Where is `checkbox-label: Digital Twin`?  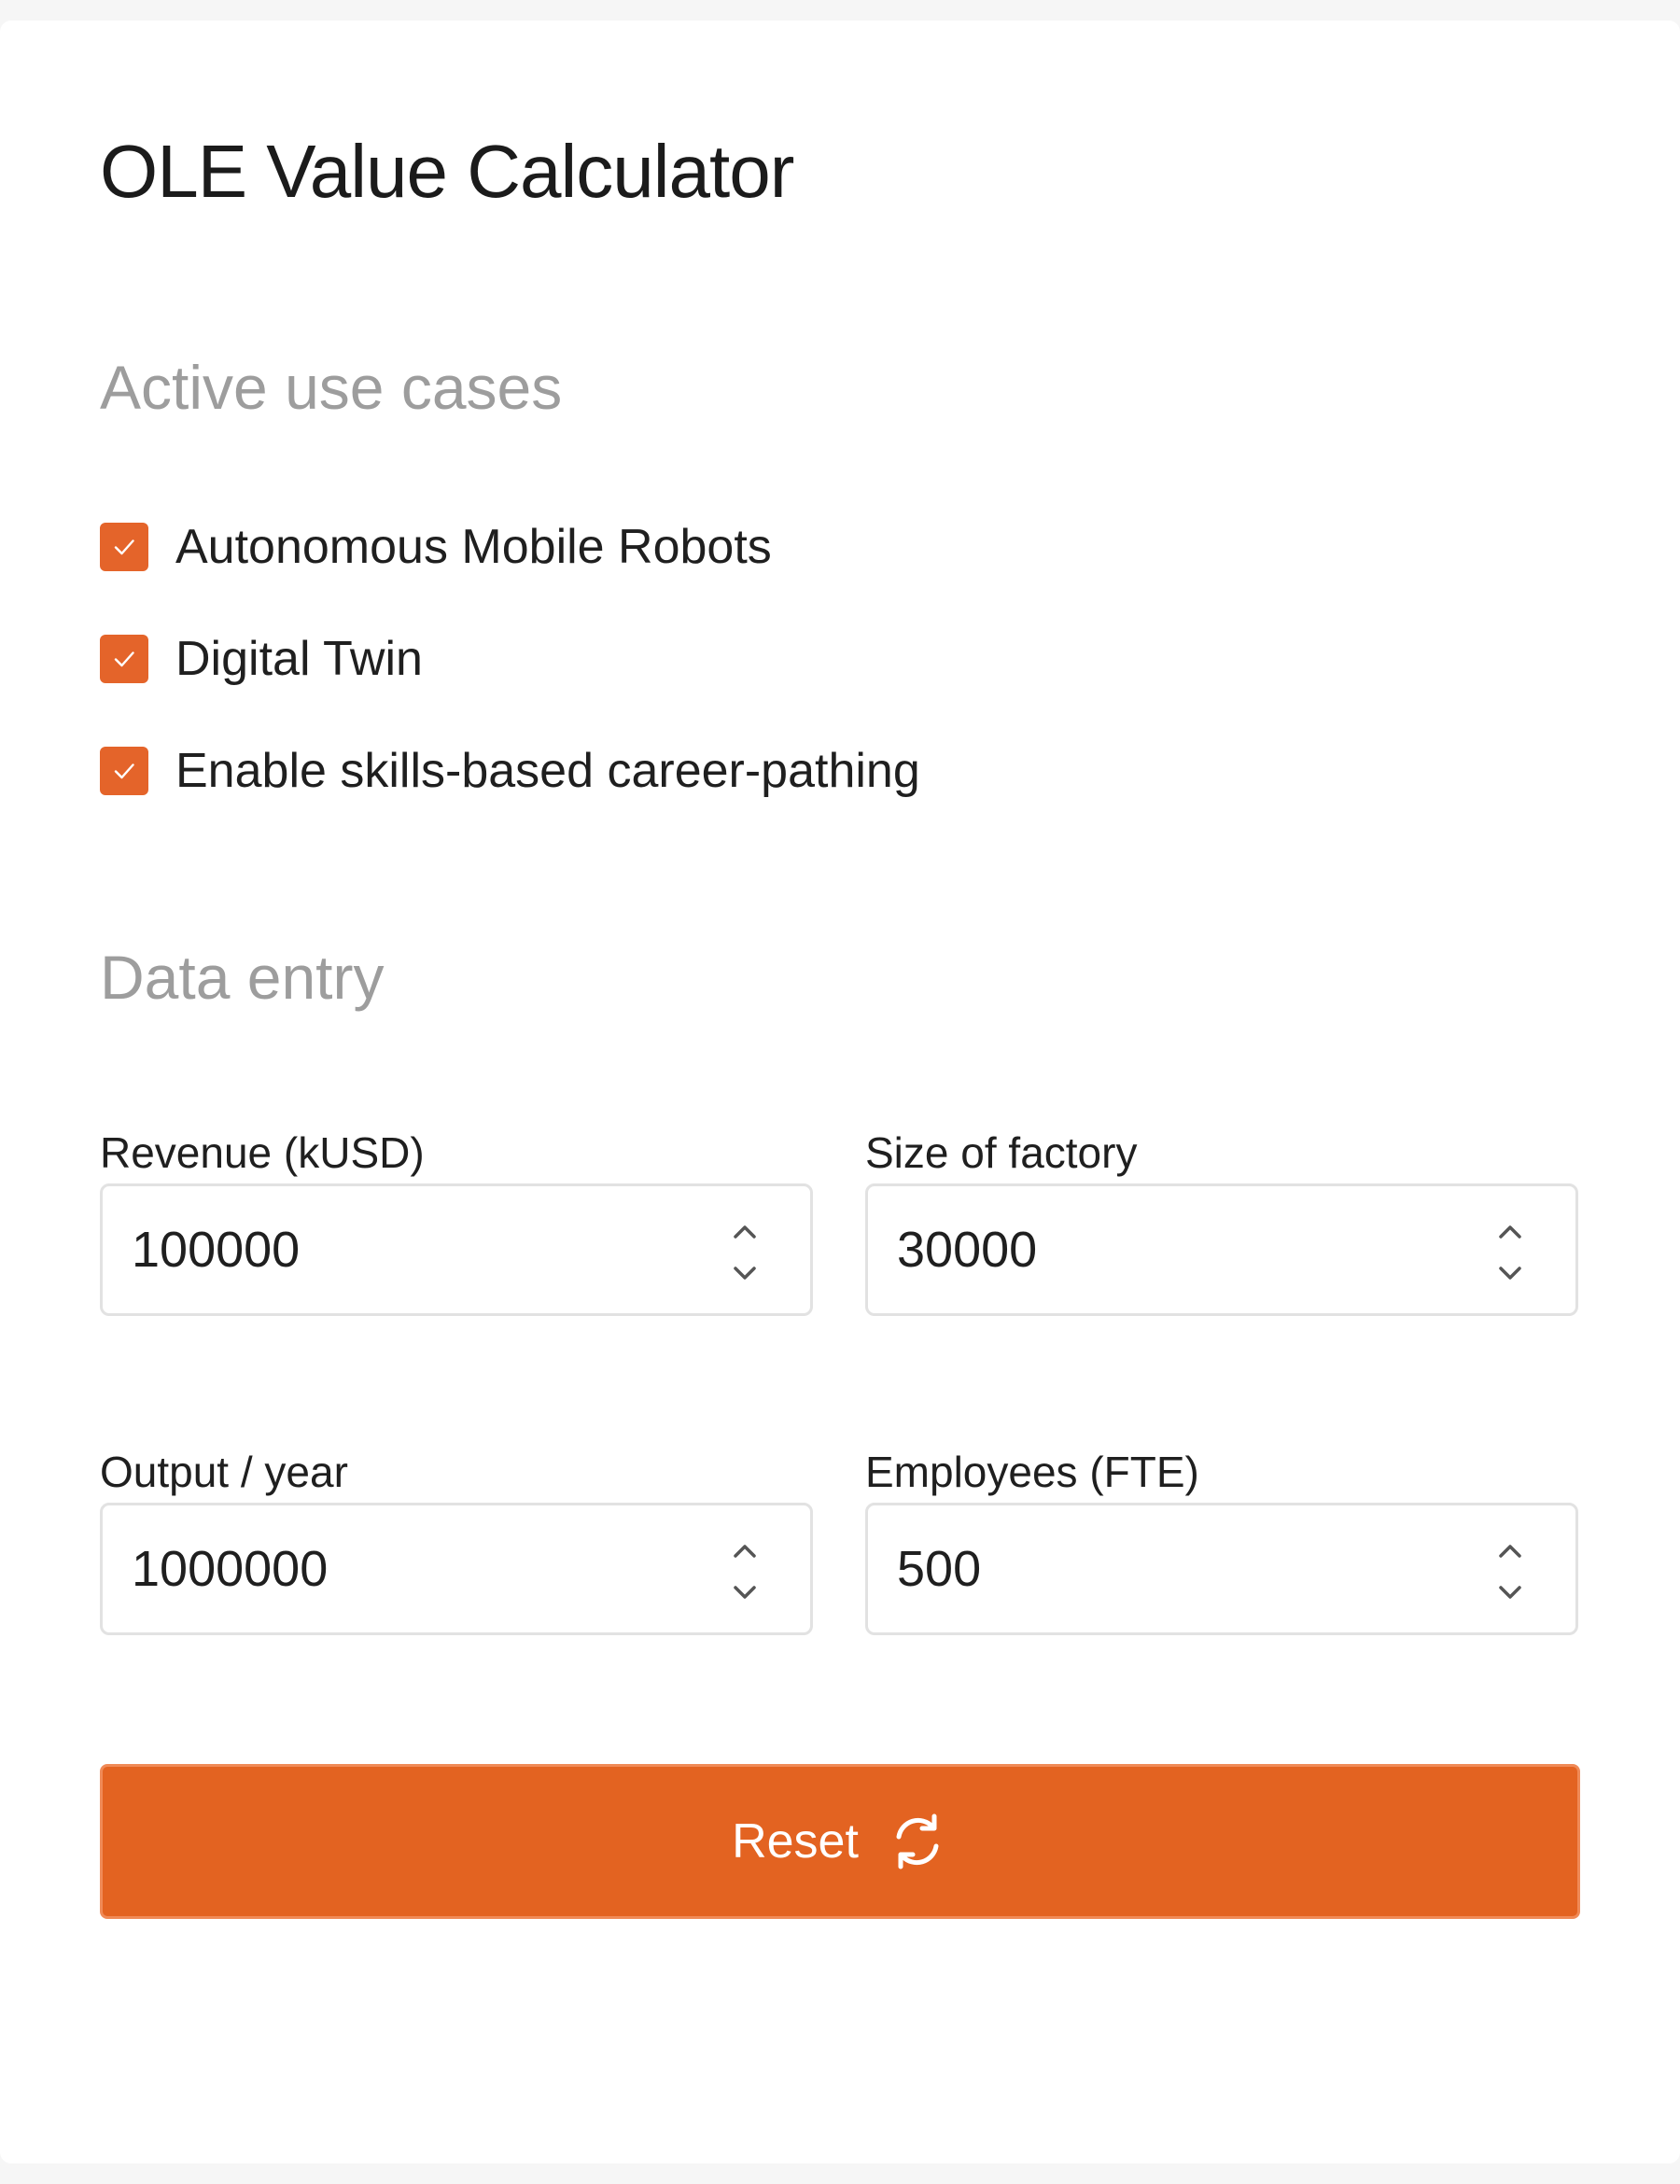 checkbox-label: Digital Twin is located at coordinates (299, 659).